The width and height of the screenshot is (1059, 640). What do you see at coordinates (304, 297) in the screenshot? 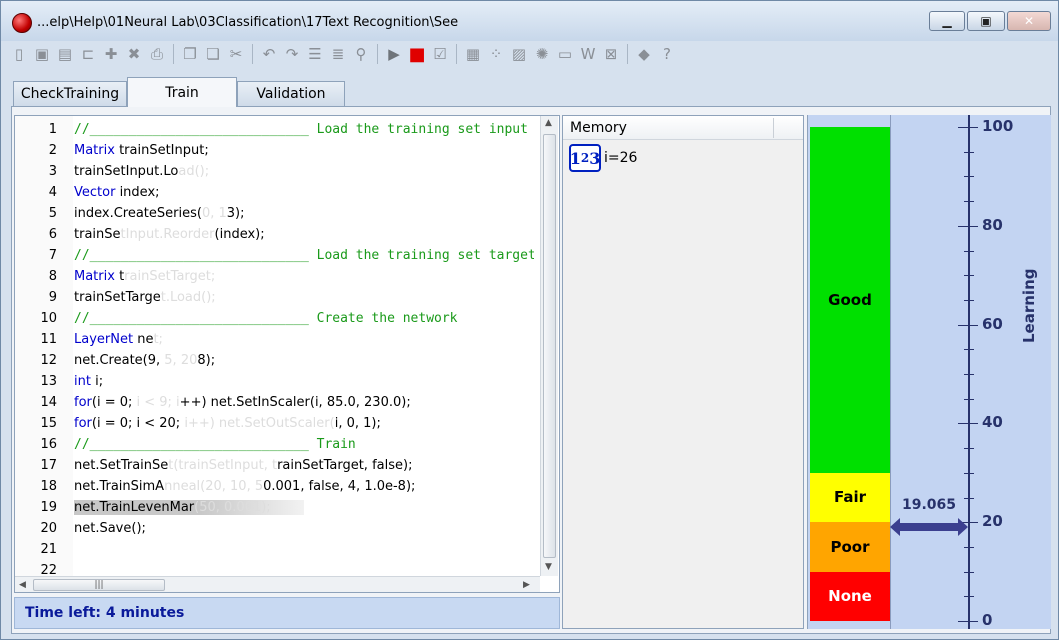
I see `code-line: trainSetTarget.Load();` at bounding box center [304, 297].